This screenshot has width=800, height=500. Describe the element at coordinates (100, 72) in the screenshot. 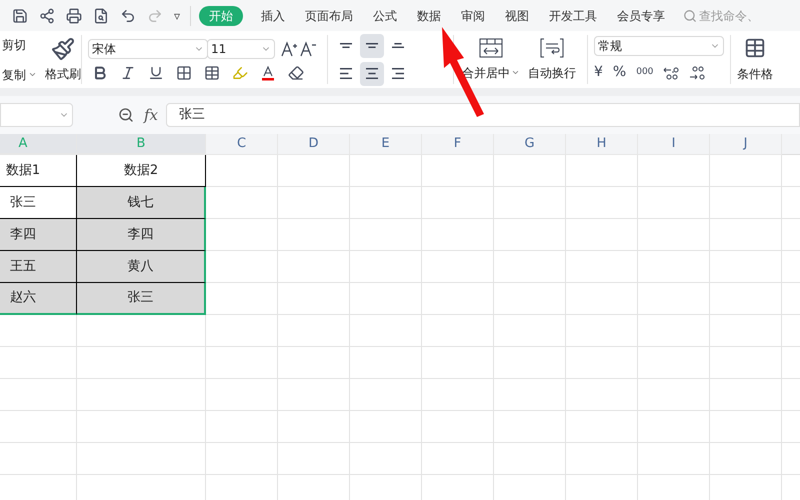

I see `bold-icon` at that location.